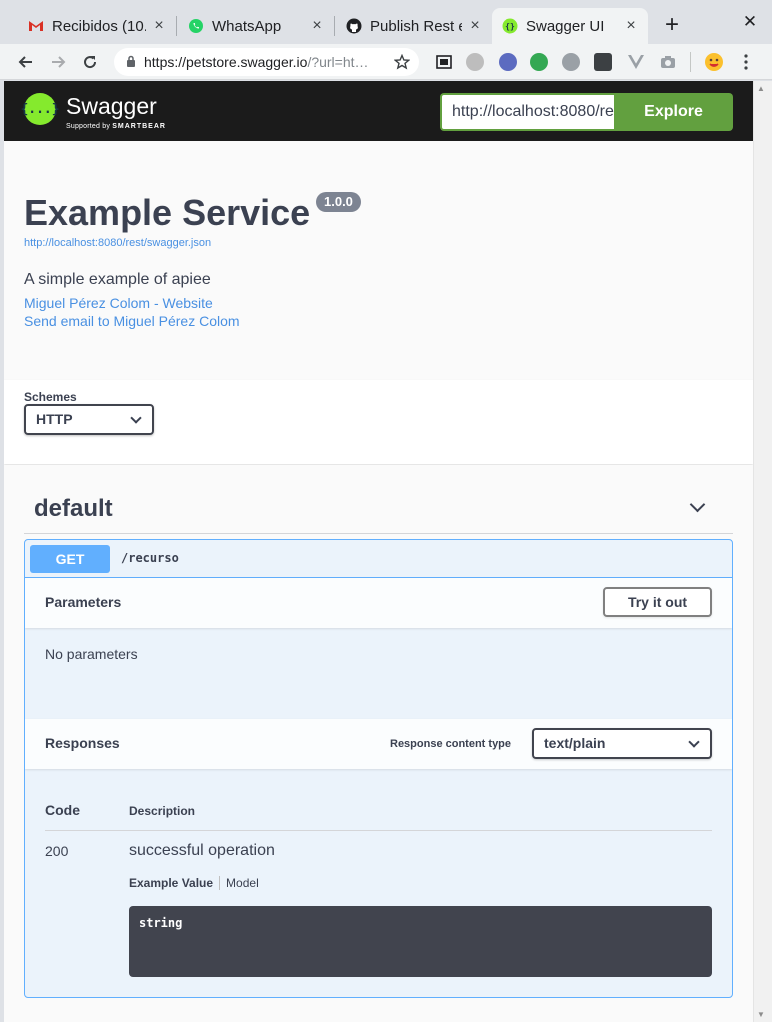  Describe the element at coordinates (539, 62) in the screenshot. I see `extension-green-icon` at that location.